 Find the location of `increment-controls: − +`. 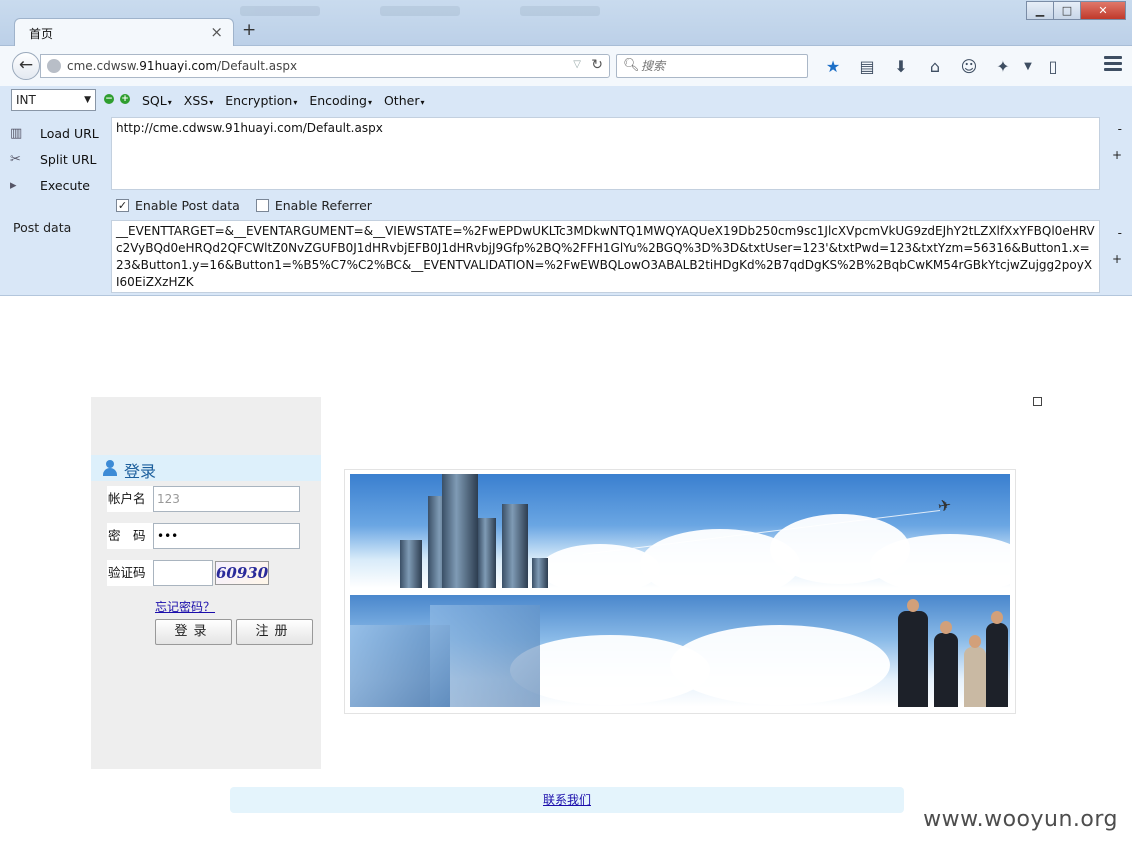

increment-controls: − + is located at coordinates (117, 99).